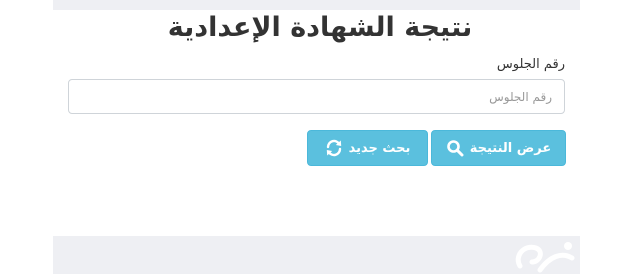 This screenshot has width=640, height=274. I want to click on refresh-icon, so click(334, 148).